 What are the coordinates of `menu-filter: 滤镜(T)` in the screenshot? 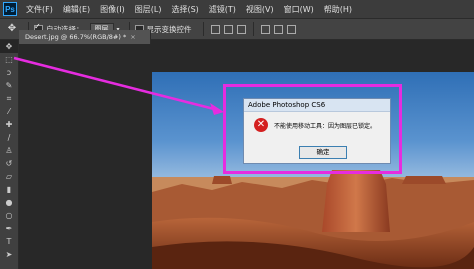 It's located at (222, 9).